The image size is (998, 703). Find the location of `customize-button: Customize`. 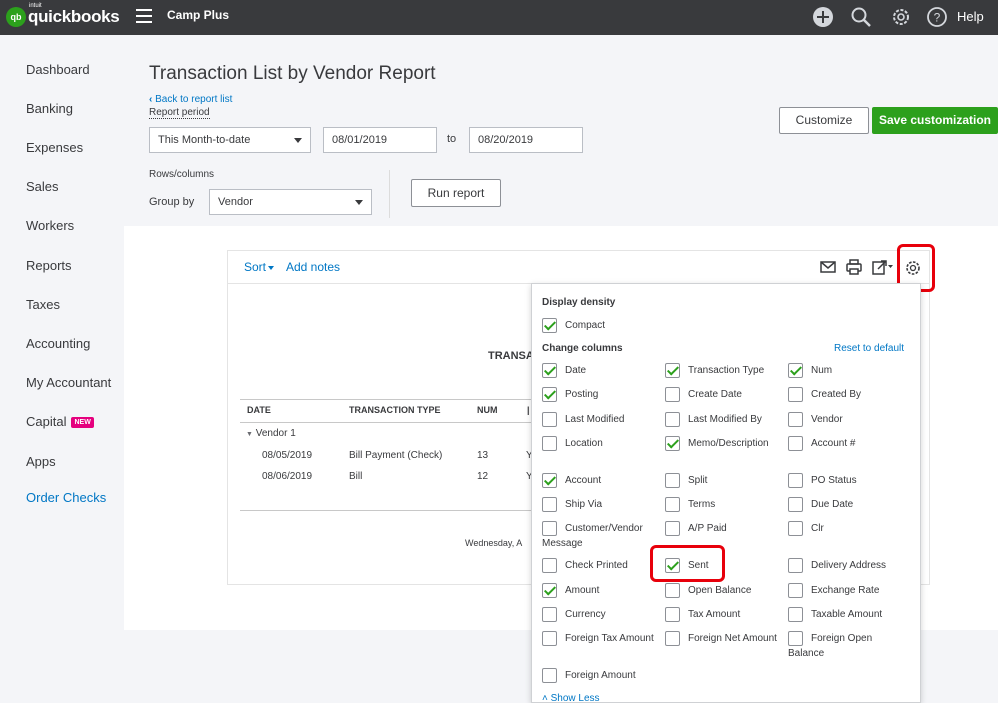

customize-button: Customize is located at coordinates (824, 120).